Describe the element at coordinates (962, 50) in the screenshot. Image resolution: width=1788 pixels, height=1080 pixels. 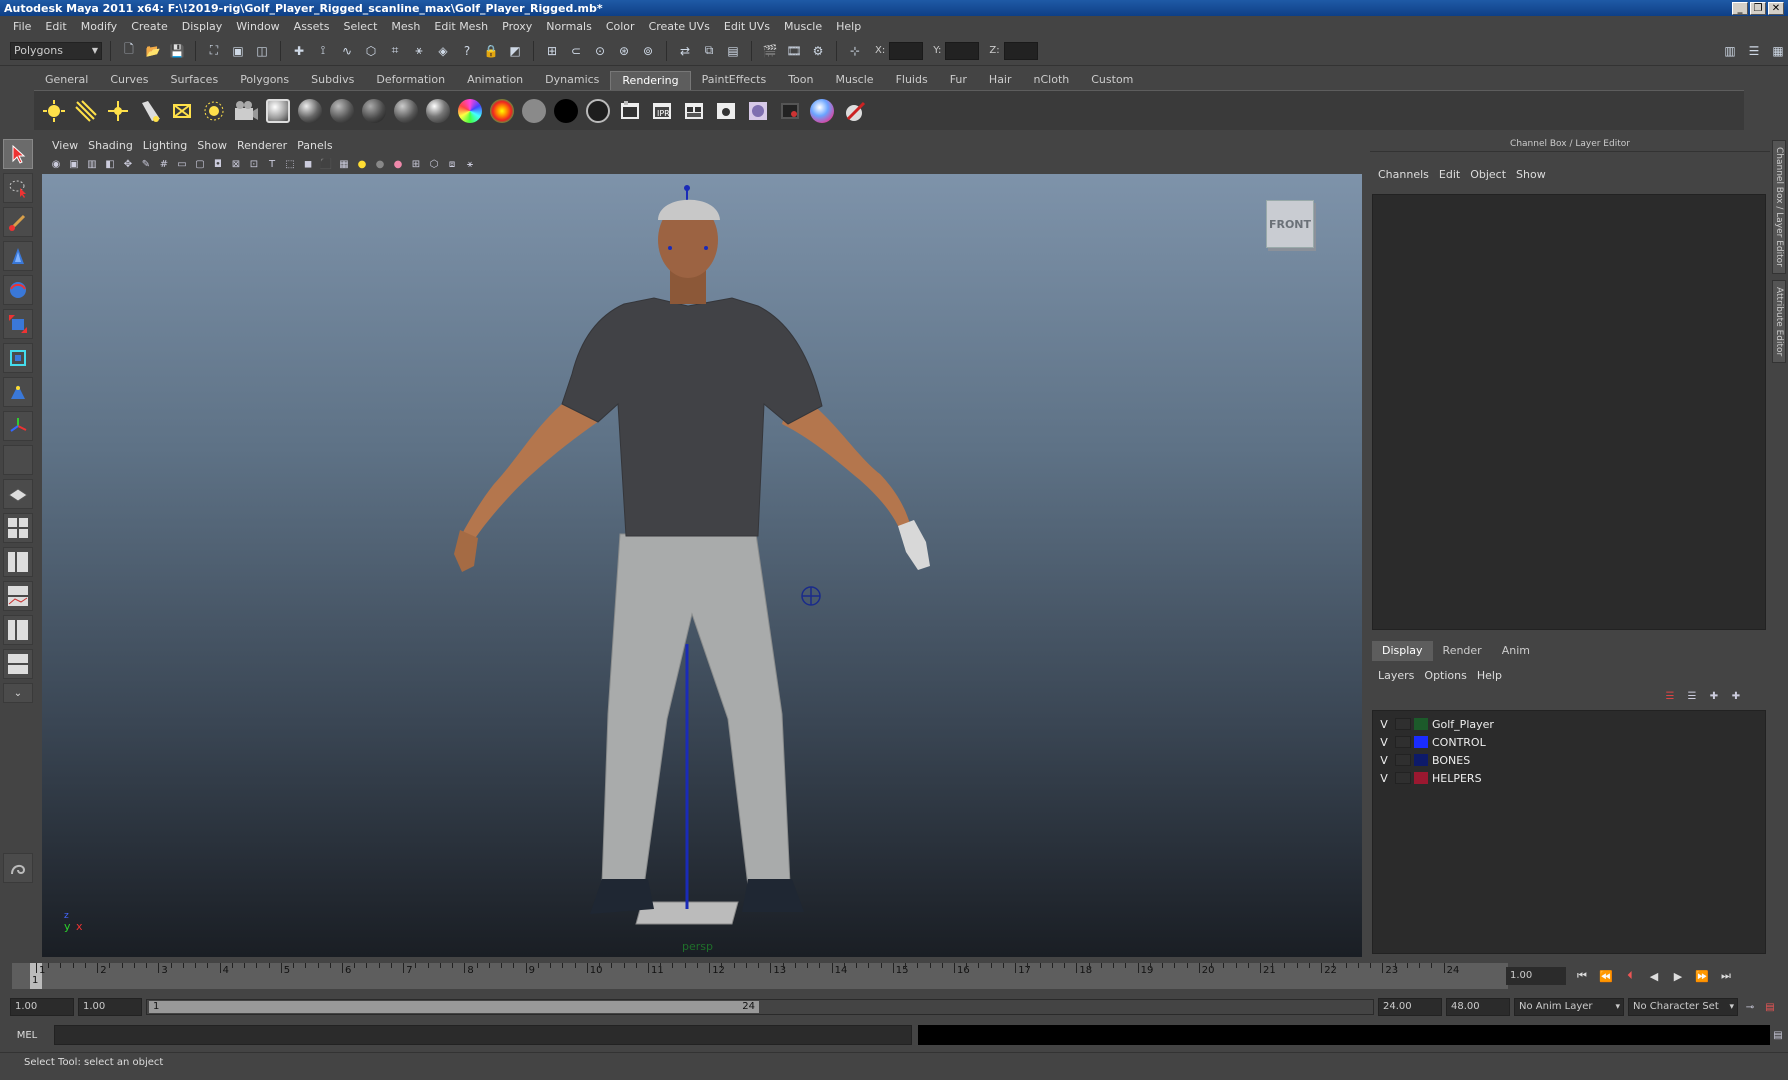
I see `y-field` at that location.